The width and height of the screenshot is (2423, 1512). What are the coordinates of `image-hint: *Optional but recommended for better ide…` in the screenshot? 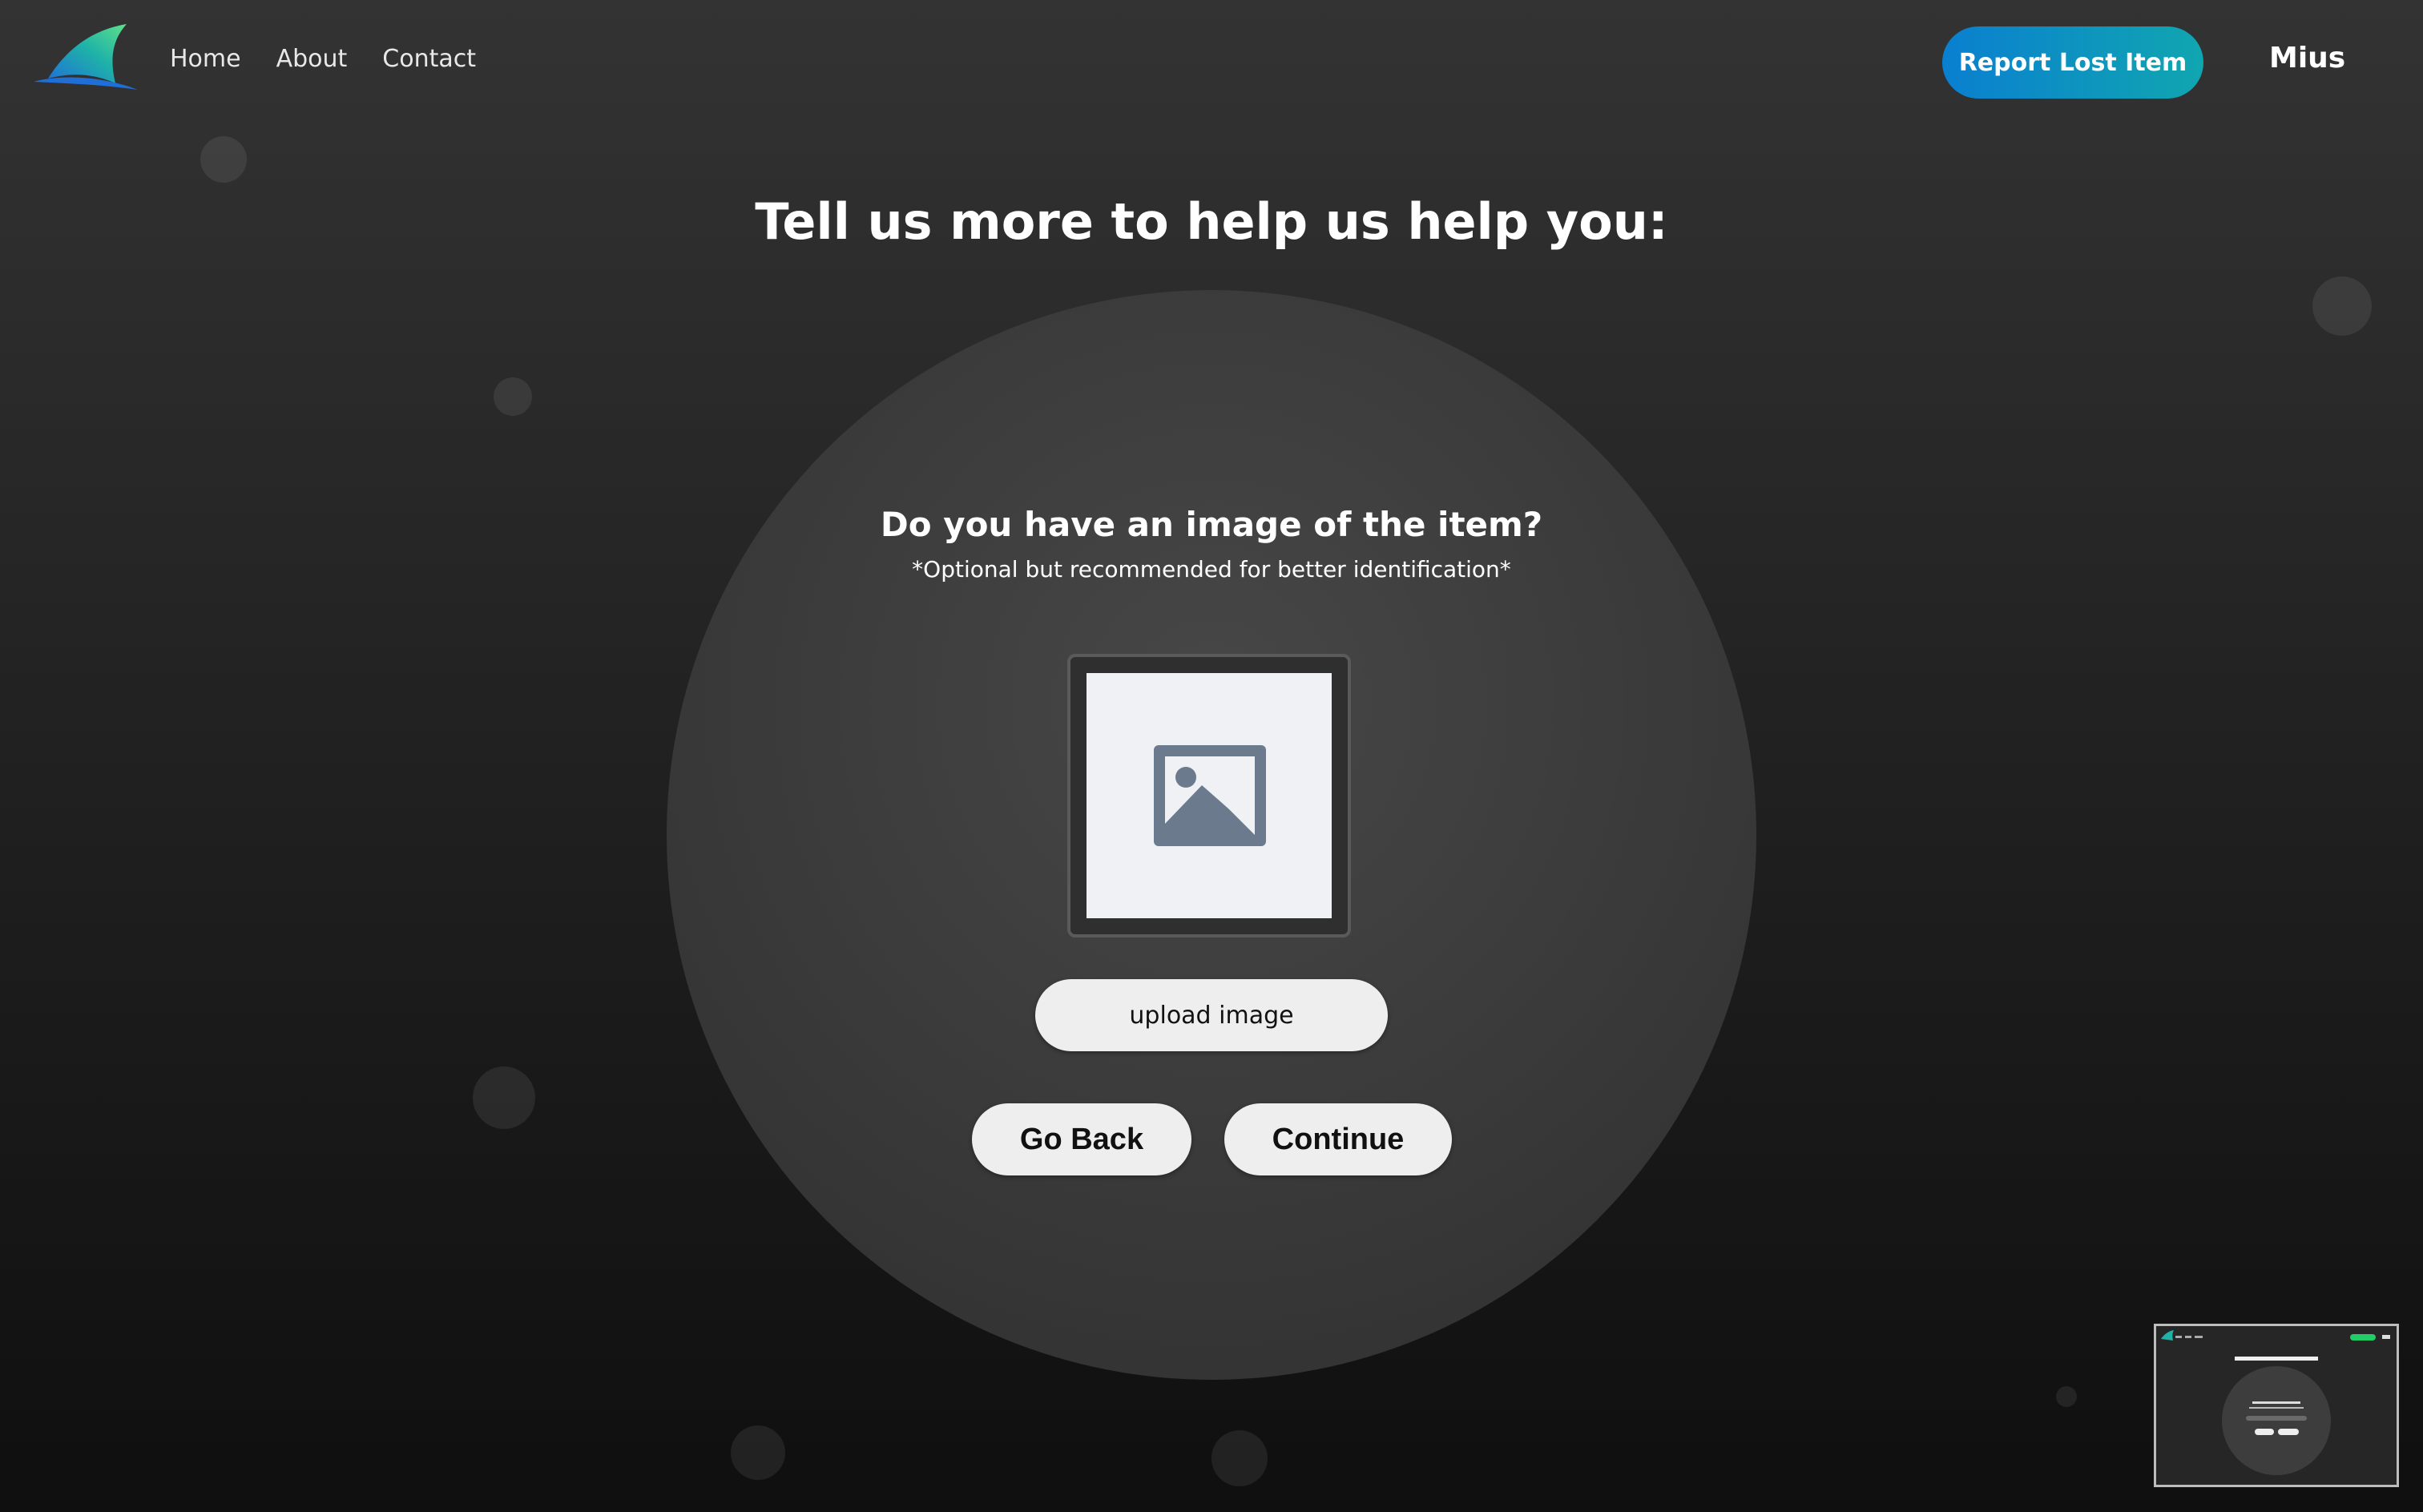 It's located at (1211, 569).